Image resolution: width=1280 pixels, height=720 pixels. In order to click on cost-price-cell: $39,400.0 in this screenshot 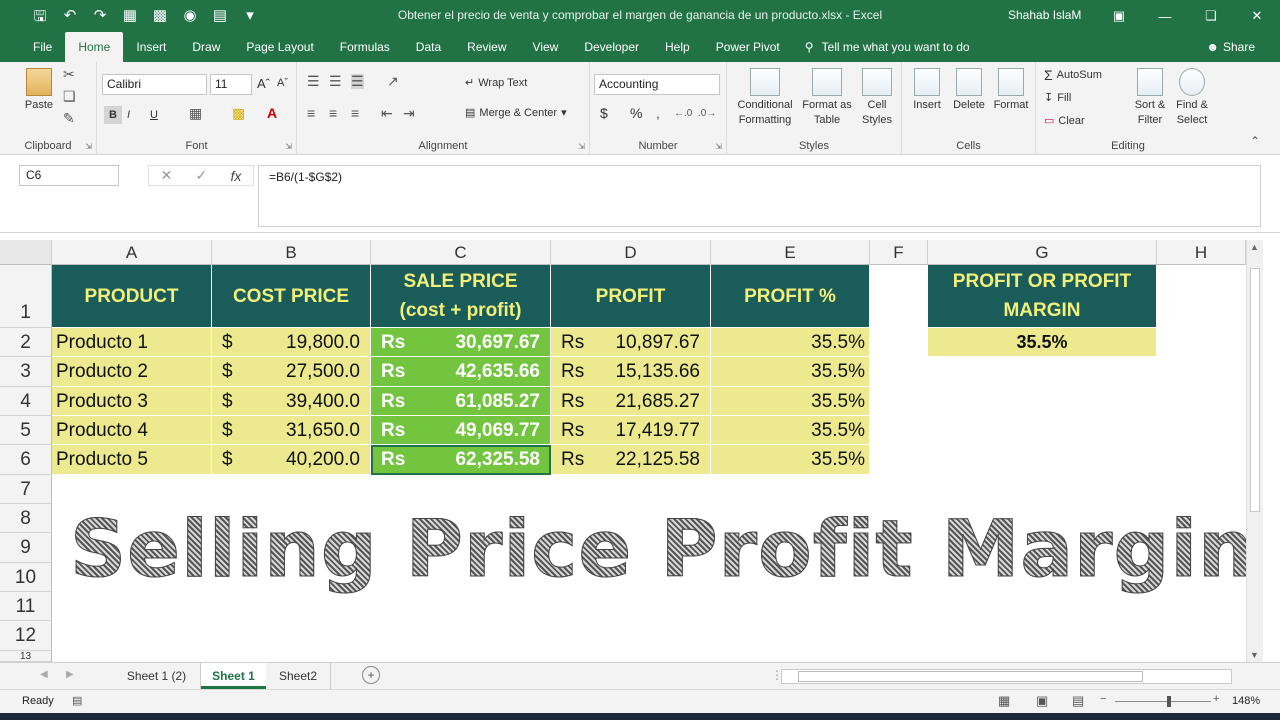, I will do `click(291, 401)`.